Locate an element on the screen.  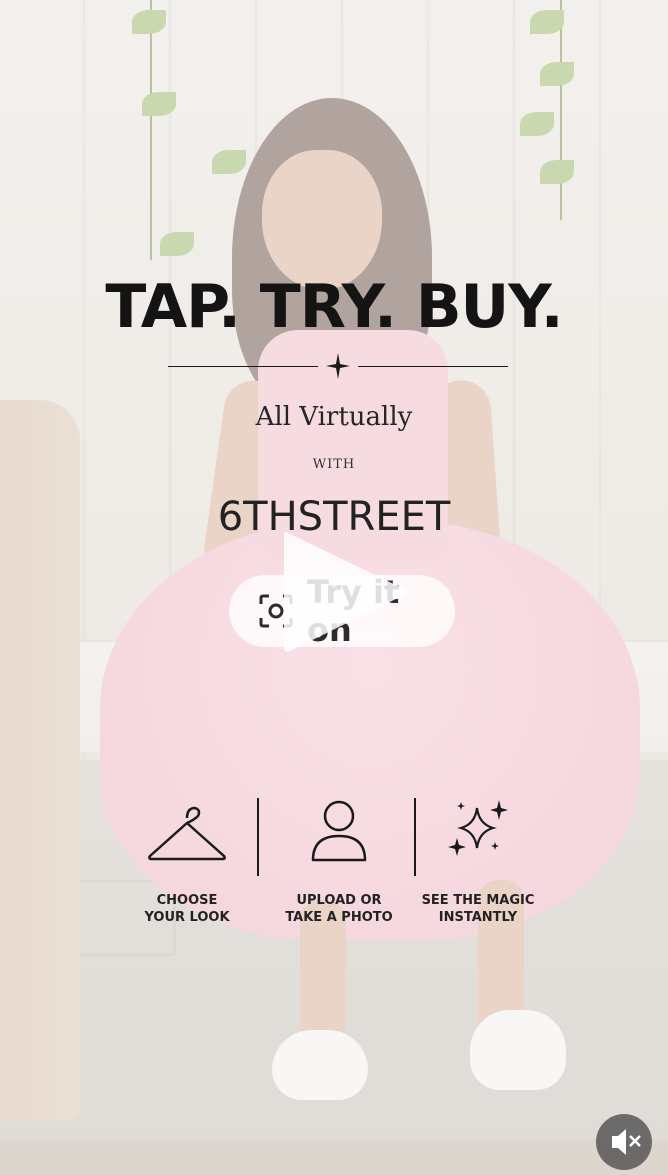
step-choose-look: CHOOSE YOUR LOOK is located at coordinates (187, 862).